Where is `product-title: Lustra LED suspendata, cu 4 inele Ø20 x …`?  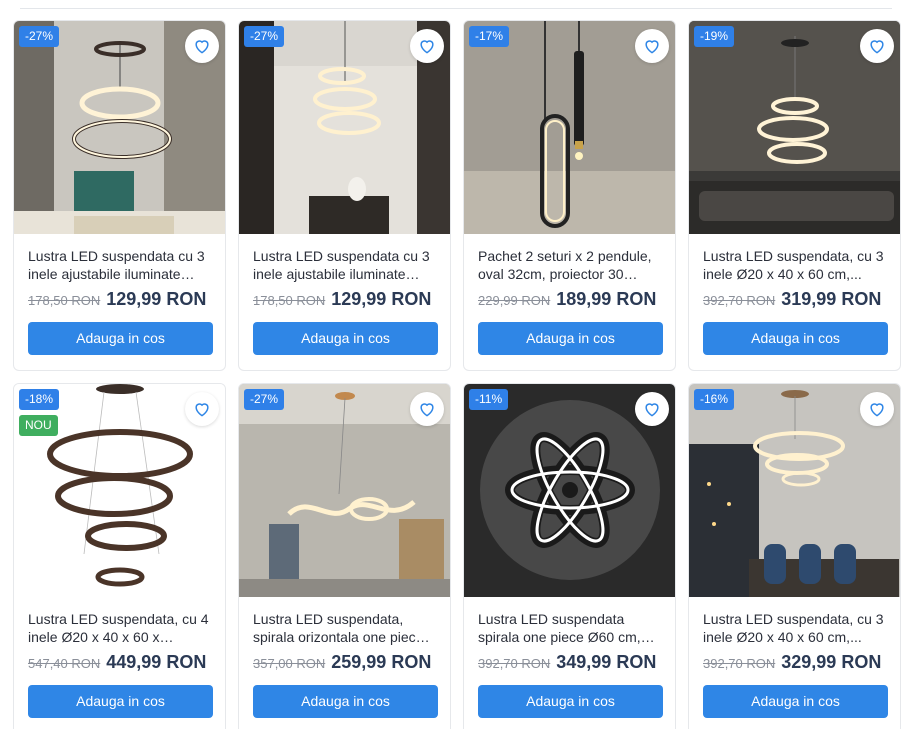
product-title: Lustra LED suspendata, cu 4 inele Ø20 x … is located at coordinates (119, 628).